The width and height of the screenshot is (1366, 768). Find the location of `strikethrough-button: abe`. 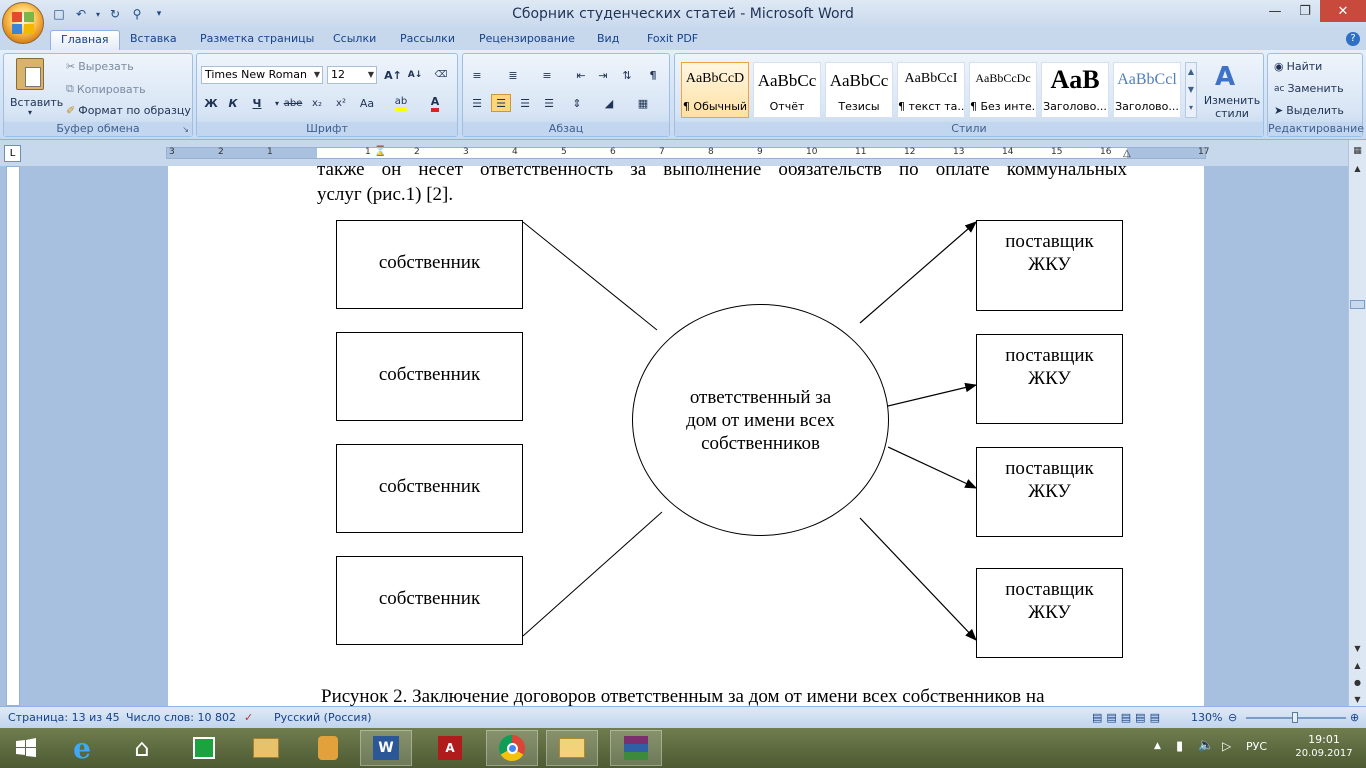

strikethrough-button: abe is located at coordinates (293, 103).